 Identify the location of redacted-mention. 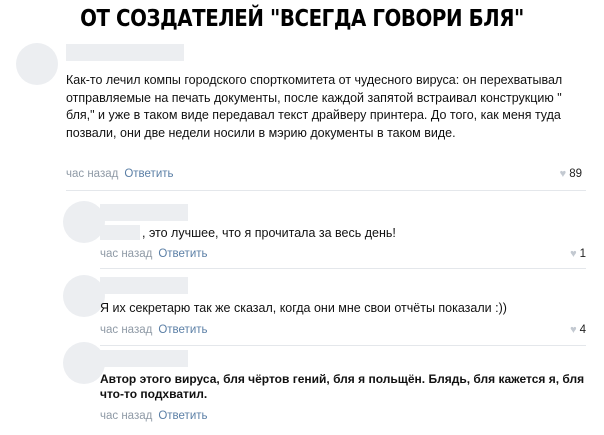
(120, 232).